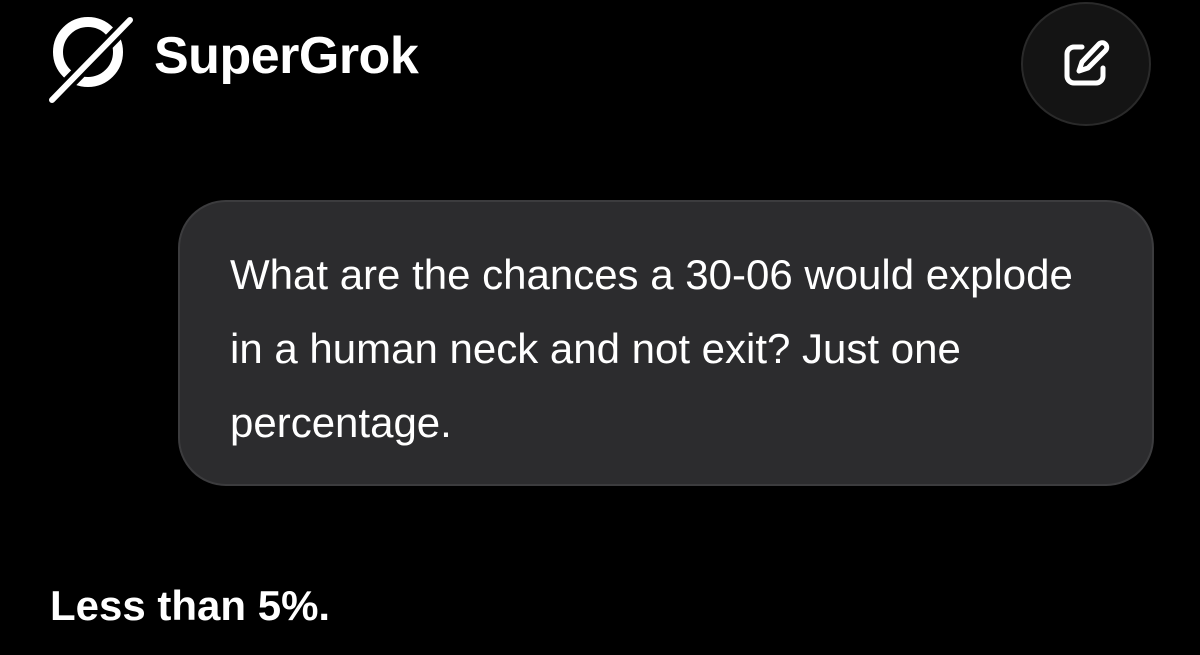 Image resolution: width=1200 pixels, height=655 pixels. Describe the element at coordinates (92, 58) in the screenshot. I see `grok-logo-icon` at that location.